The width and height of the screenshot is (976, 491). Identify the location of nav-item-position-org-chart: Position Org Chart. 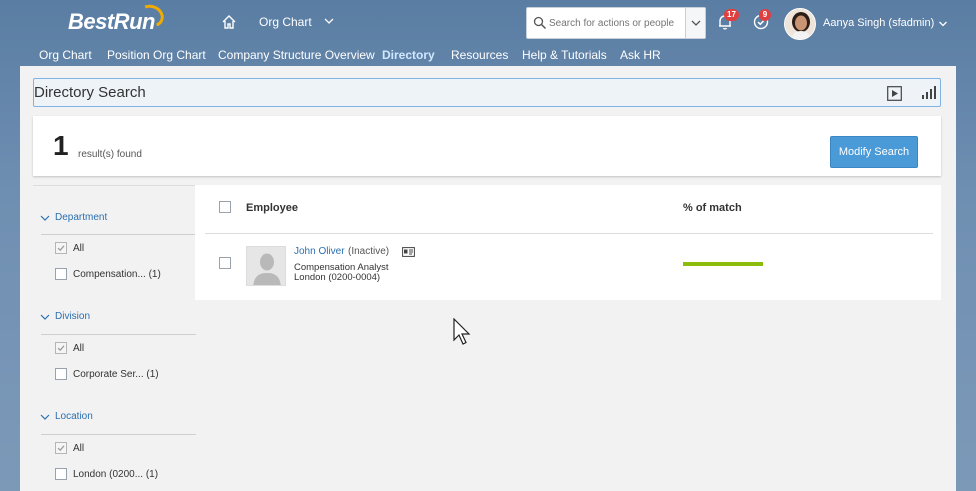
(156, 55).